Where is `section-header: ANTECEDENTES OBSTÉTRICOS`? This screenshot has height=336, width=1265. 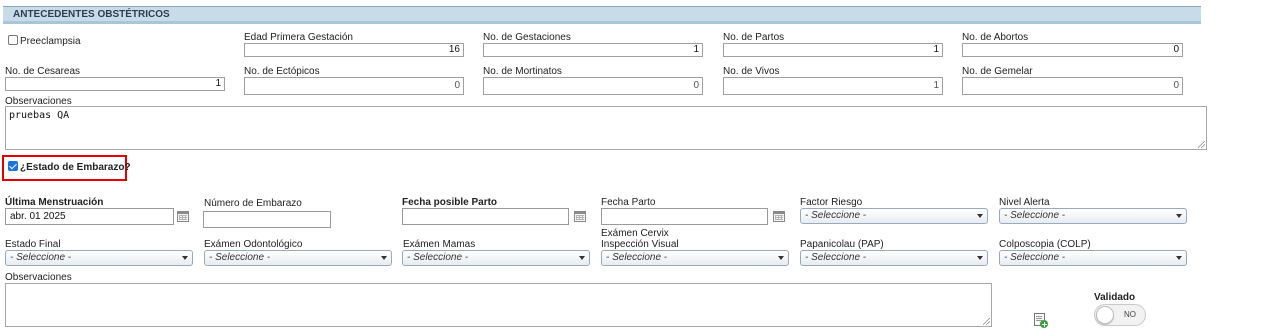
section-header: ANTECEDENTES OBSTÉTRICOS is located at coordinates (602, 15).